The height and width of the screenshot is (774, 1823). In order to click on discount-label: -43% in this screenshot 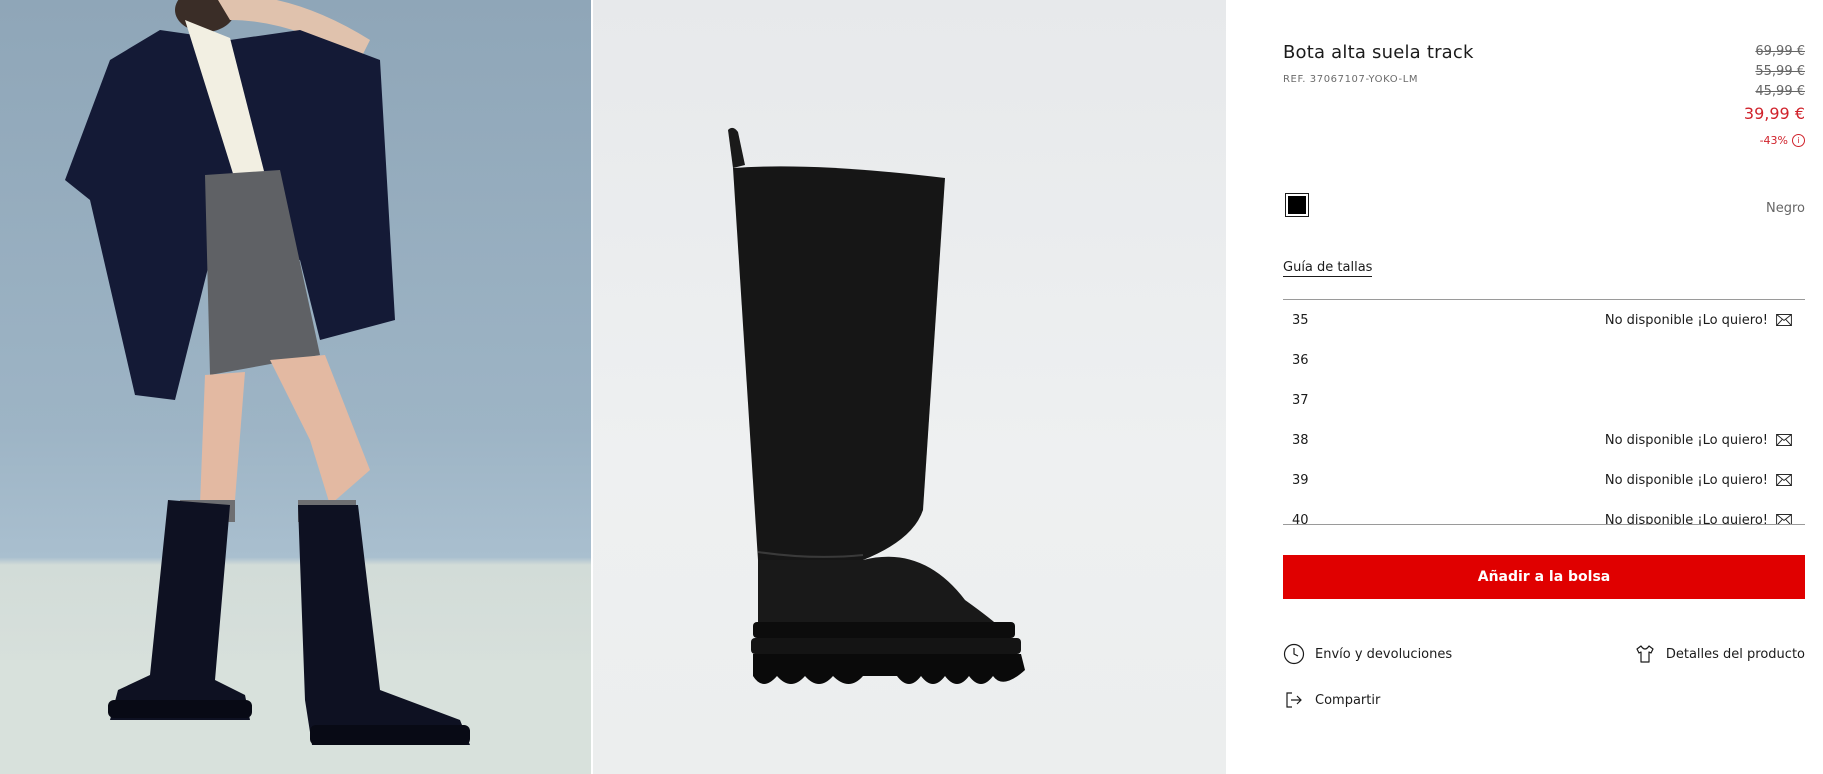, I will do `click(1773, 140)`.